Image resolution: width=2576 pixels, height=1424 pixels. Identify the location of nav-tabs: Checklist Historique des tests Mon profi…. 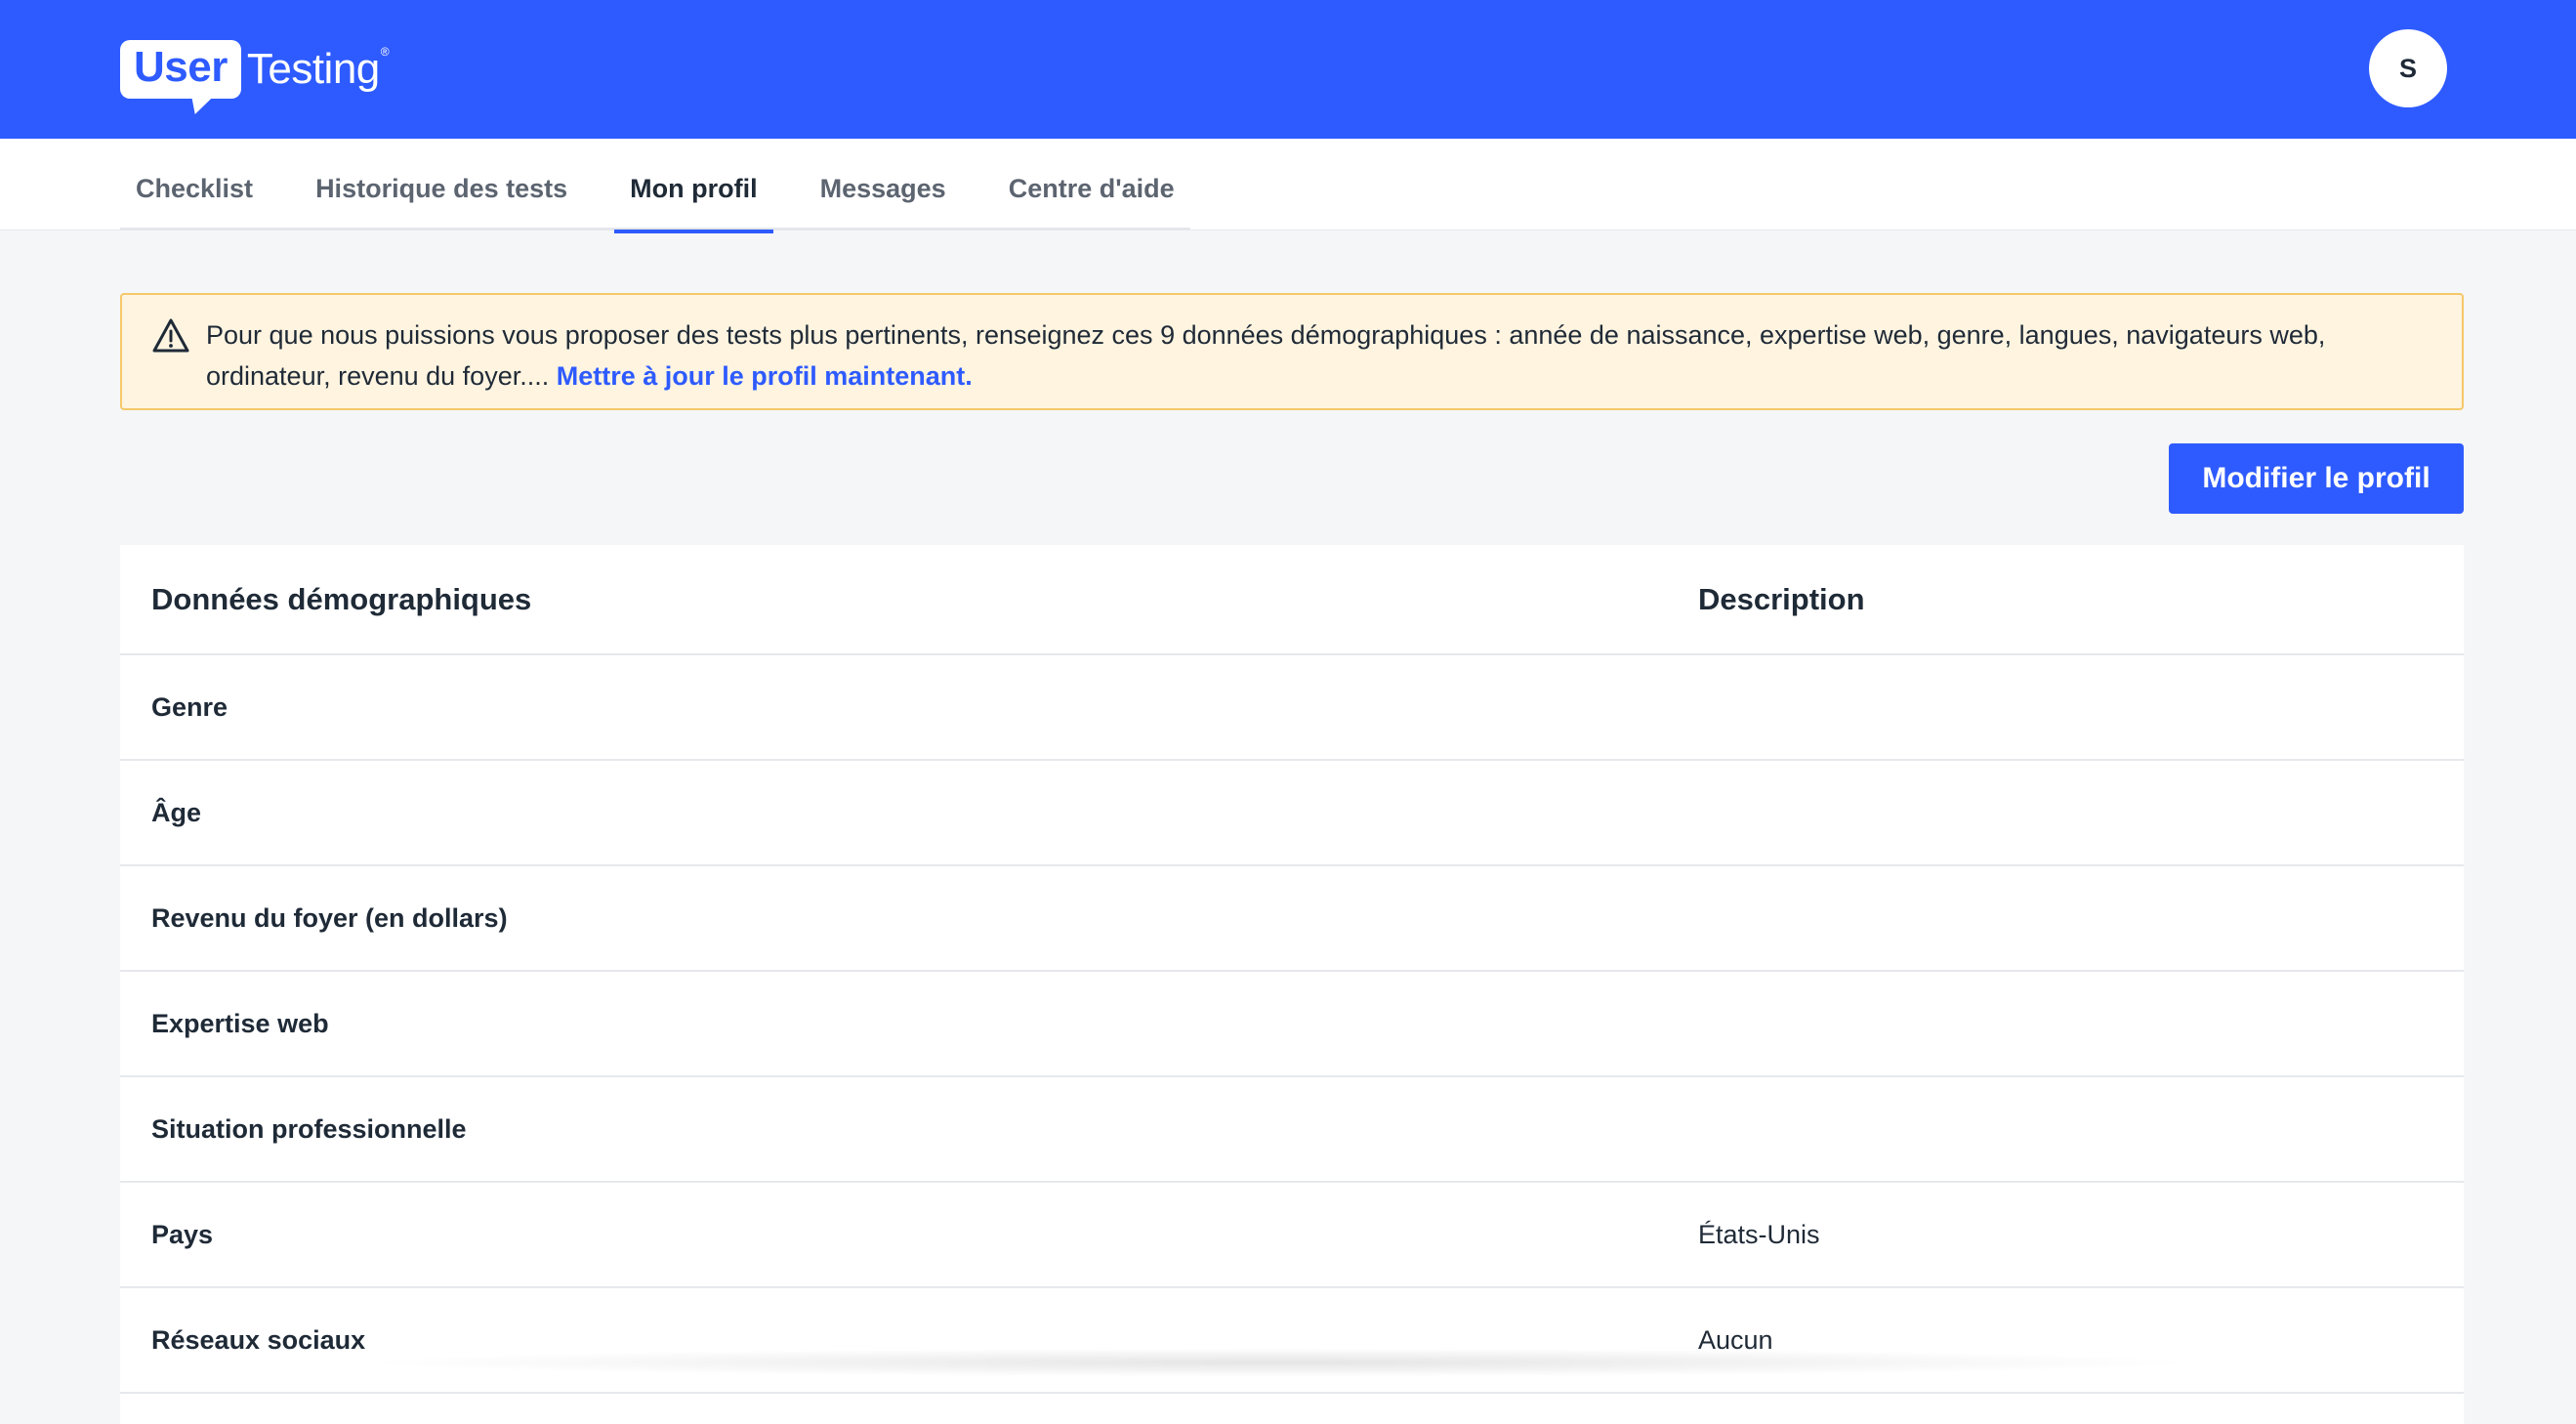
(655, 186).